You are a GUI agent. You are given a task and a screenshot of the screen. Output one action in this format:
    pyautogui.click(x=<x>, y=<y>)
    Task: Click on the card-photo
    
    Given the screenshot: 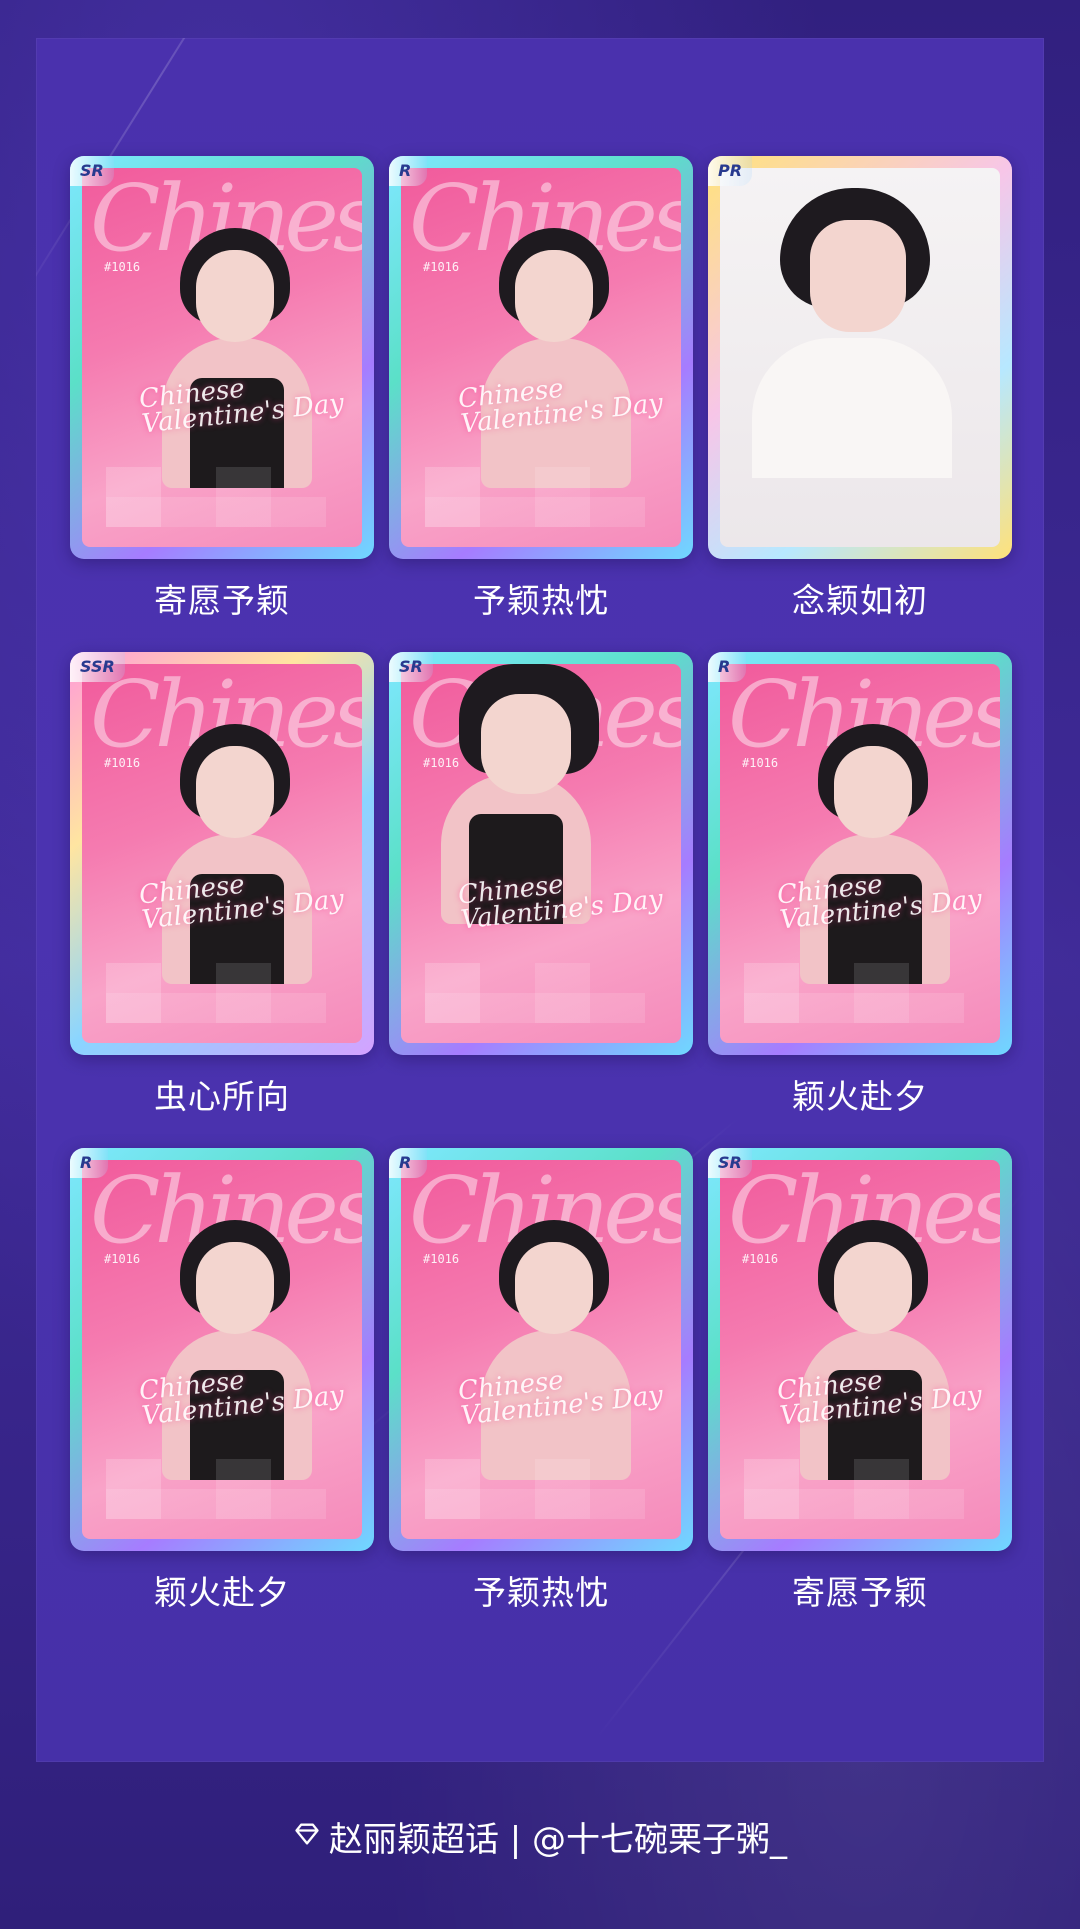 What is the action you would take?
    pyautogui.click(x=860, y=357)
    